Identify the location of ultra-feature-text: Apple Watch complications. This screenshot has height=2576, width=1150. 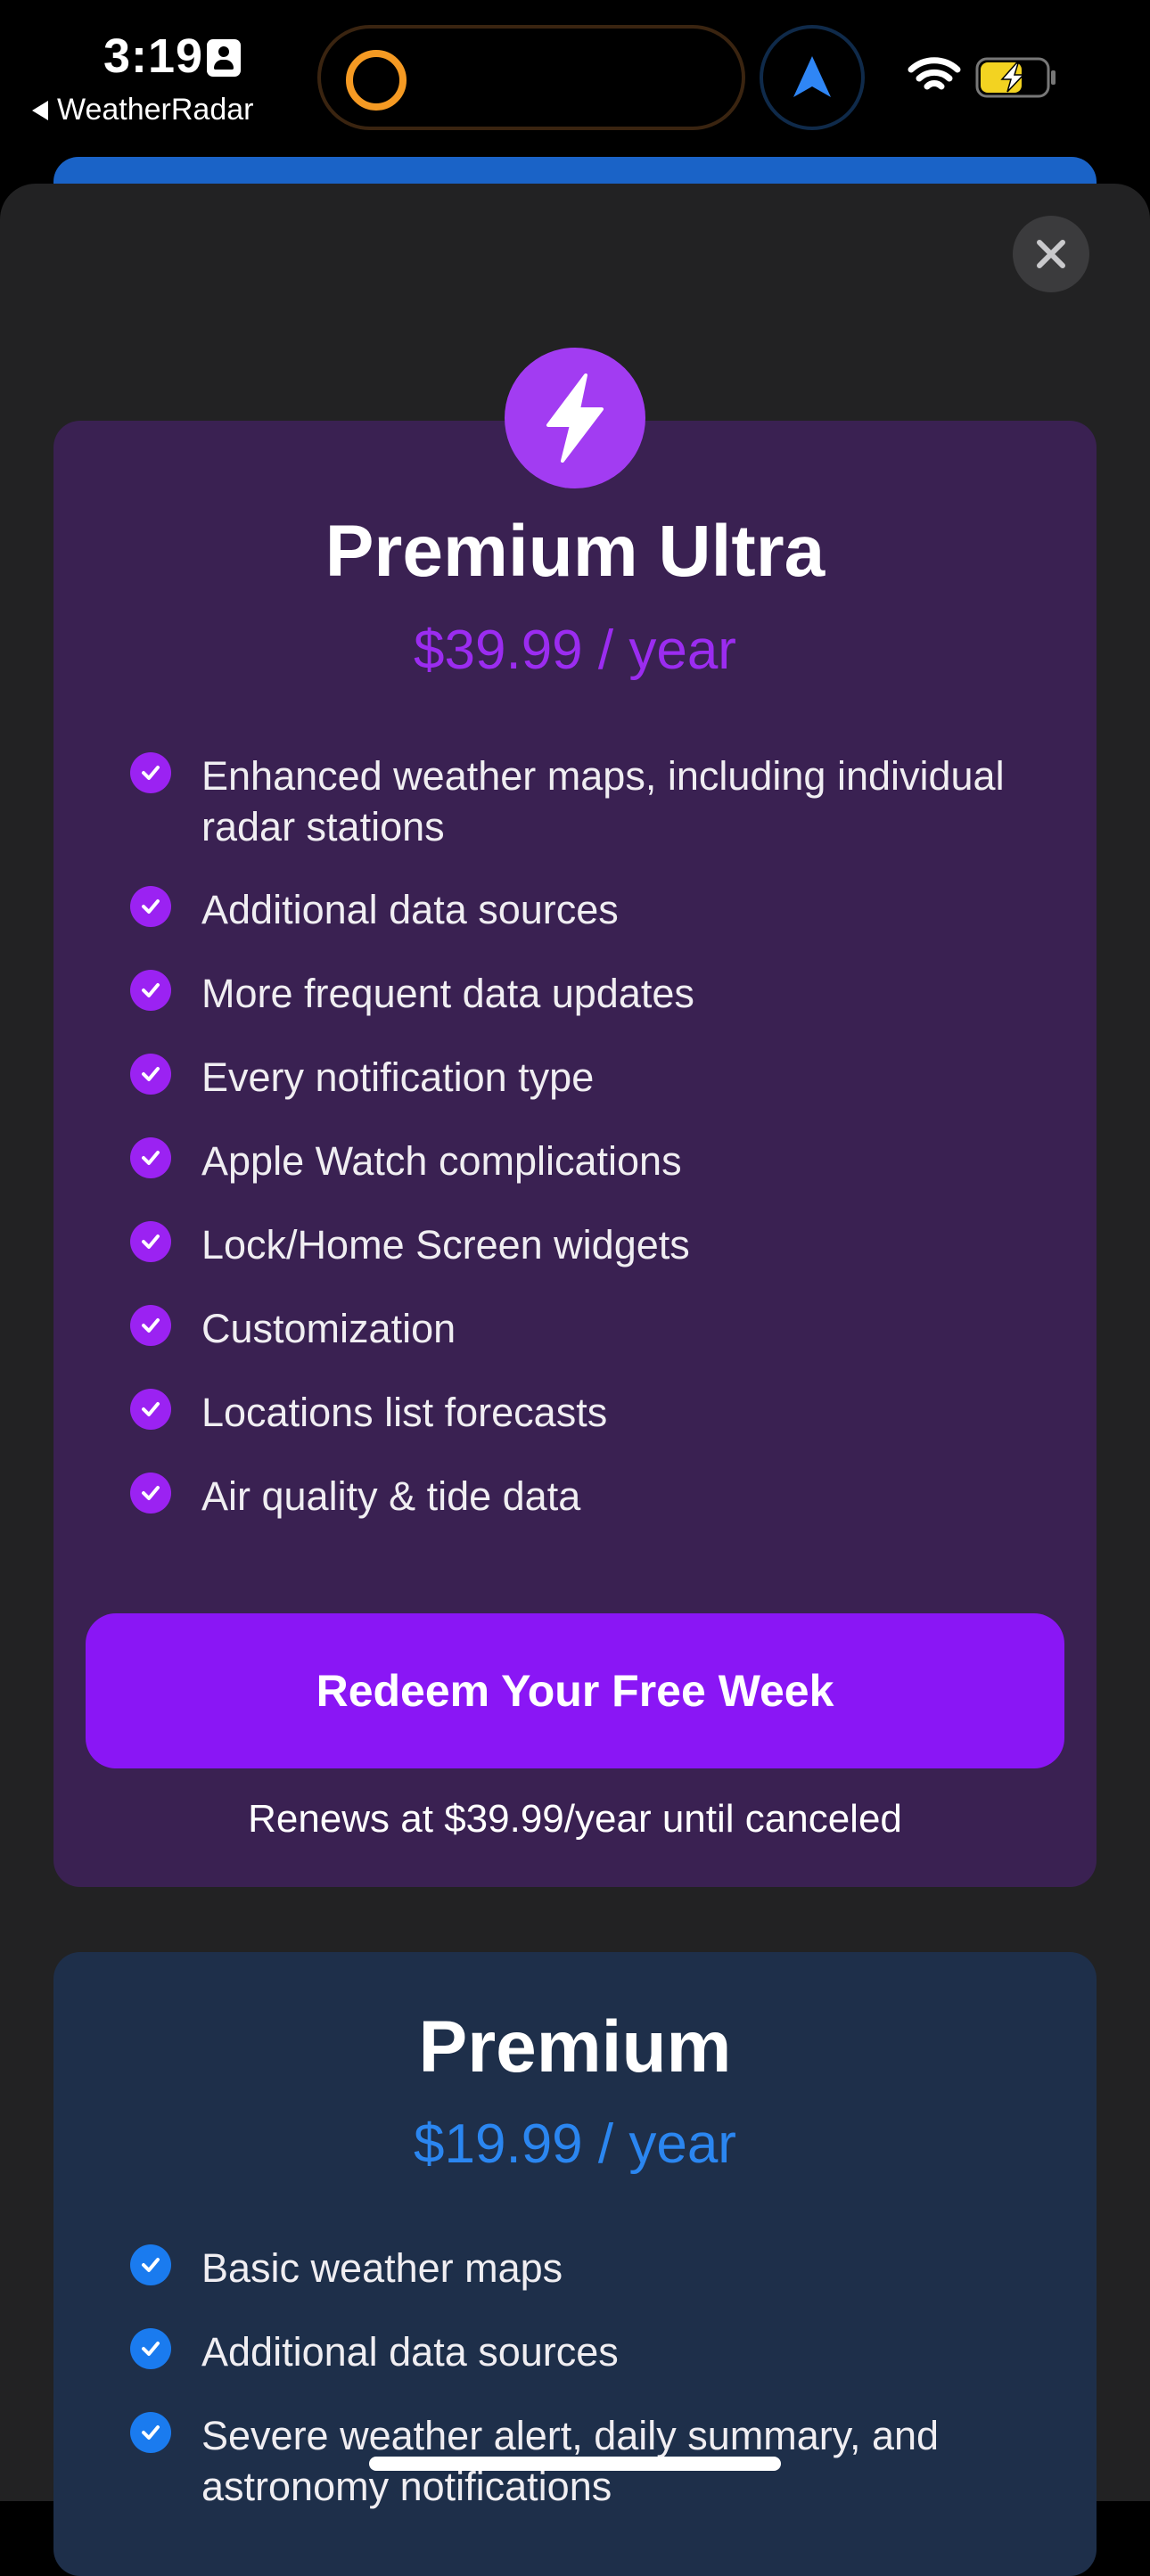
(441, 1161).